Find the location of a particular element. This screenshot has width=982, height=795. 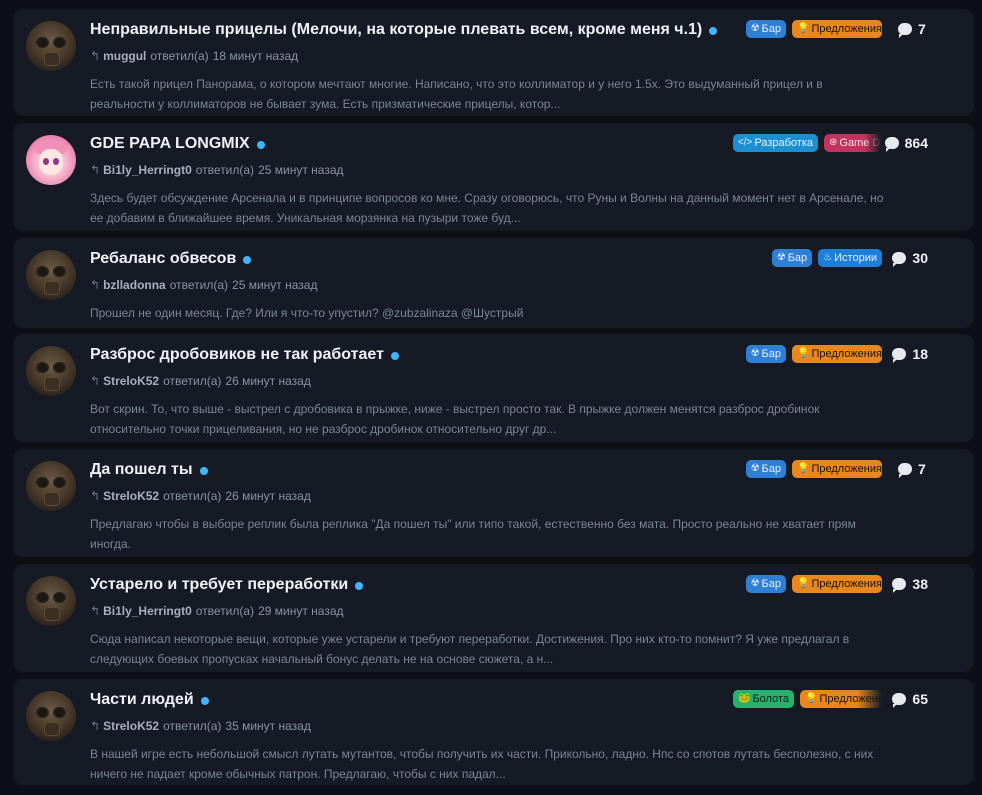

tag-badge: 🐸 Болота is located at coordinates (763, 699).